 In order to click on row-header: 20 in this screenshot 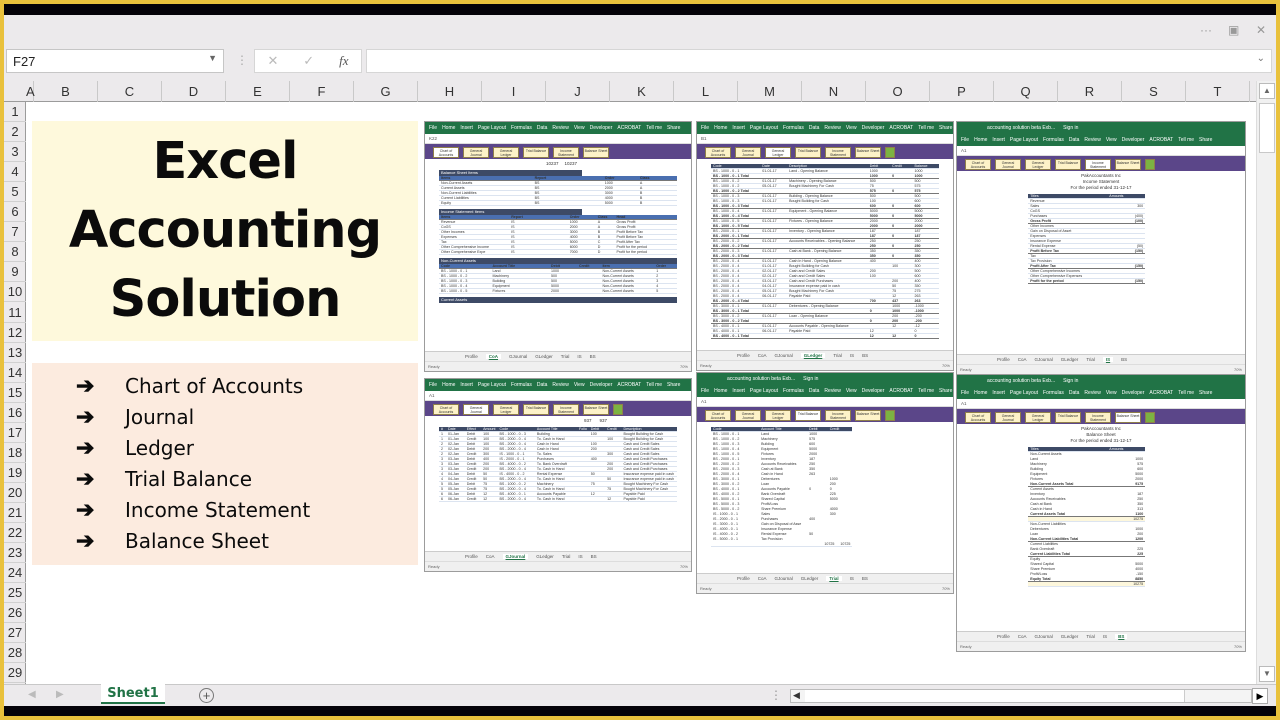, I will do `click(15, 493)`.